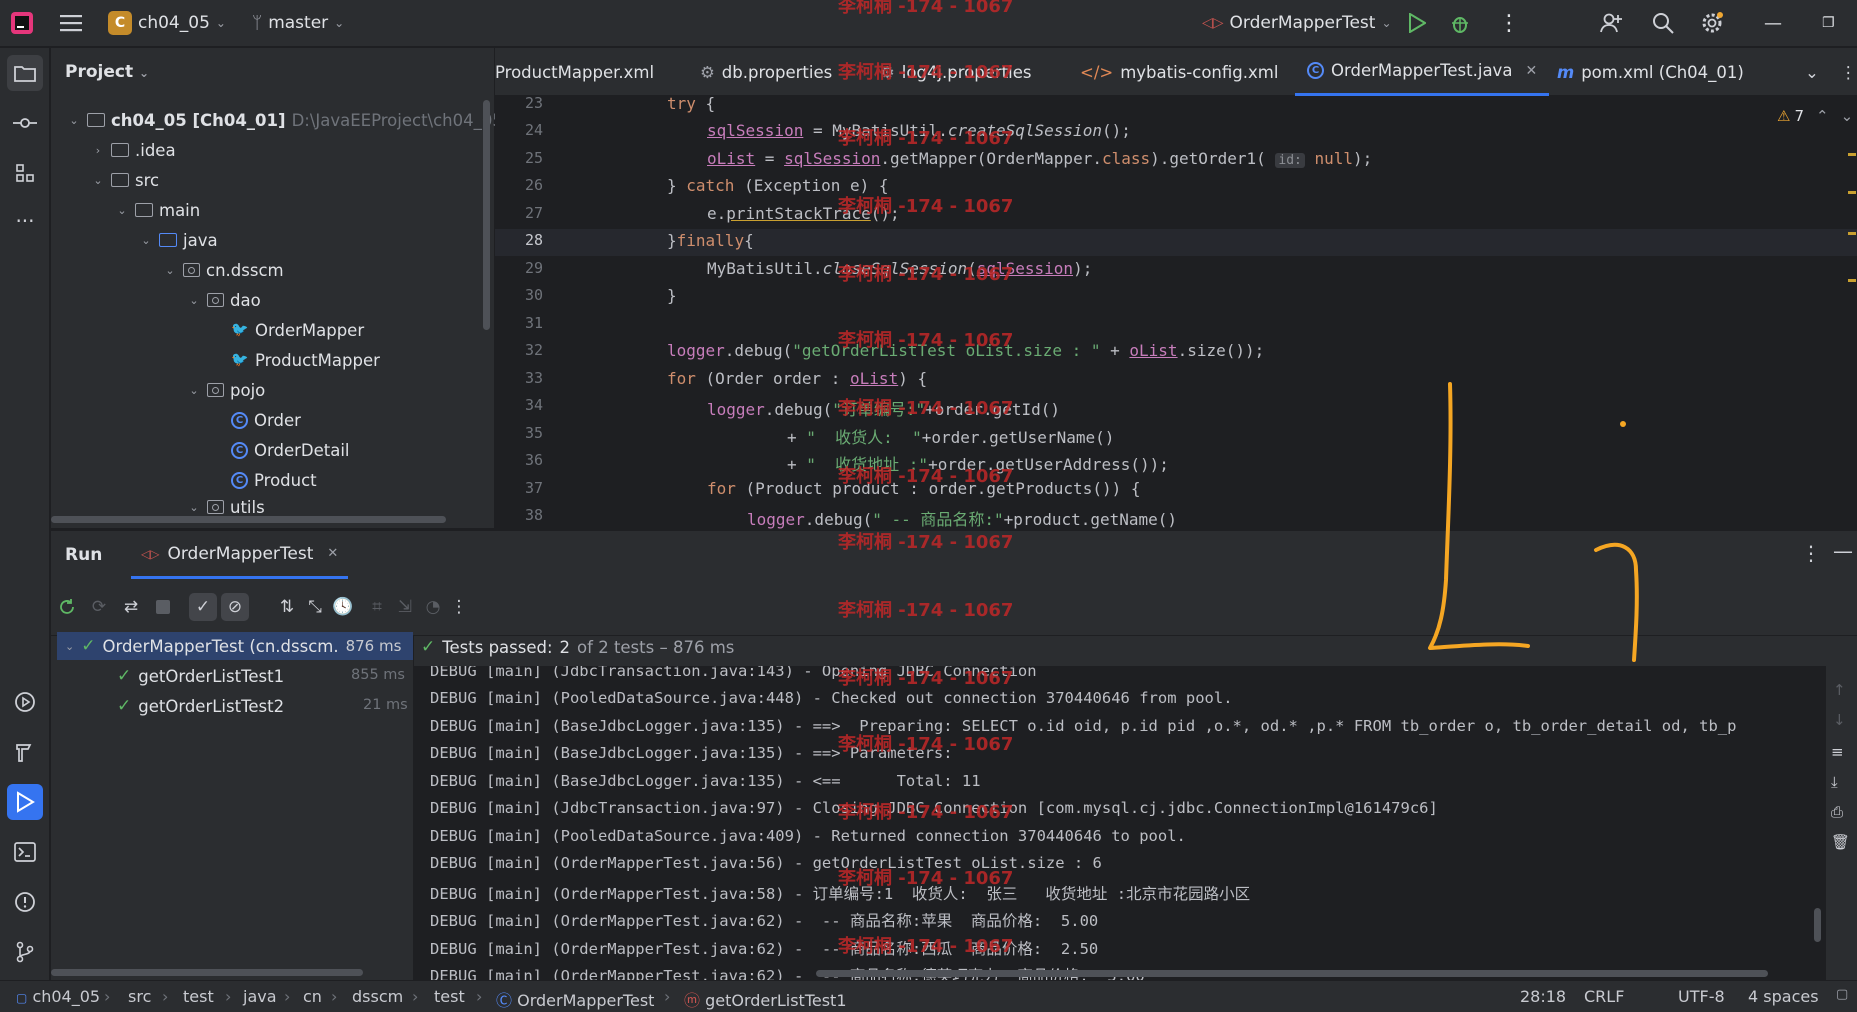  Describe the element at coordinates (459, 607) in the screenshot. I see `more-icon: ⋮` at that location.